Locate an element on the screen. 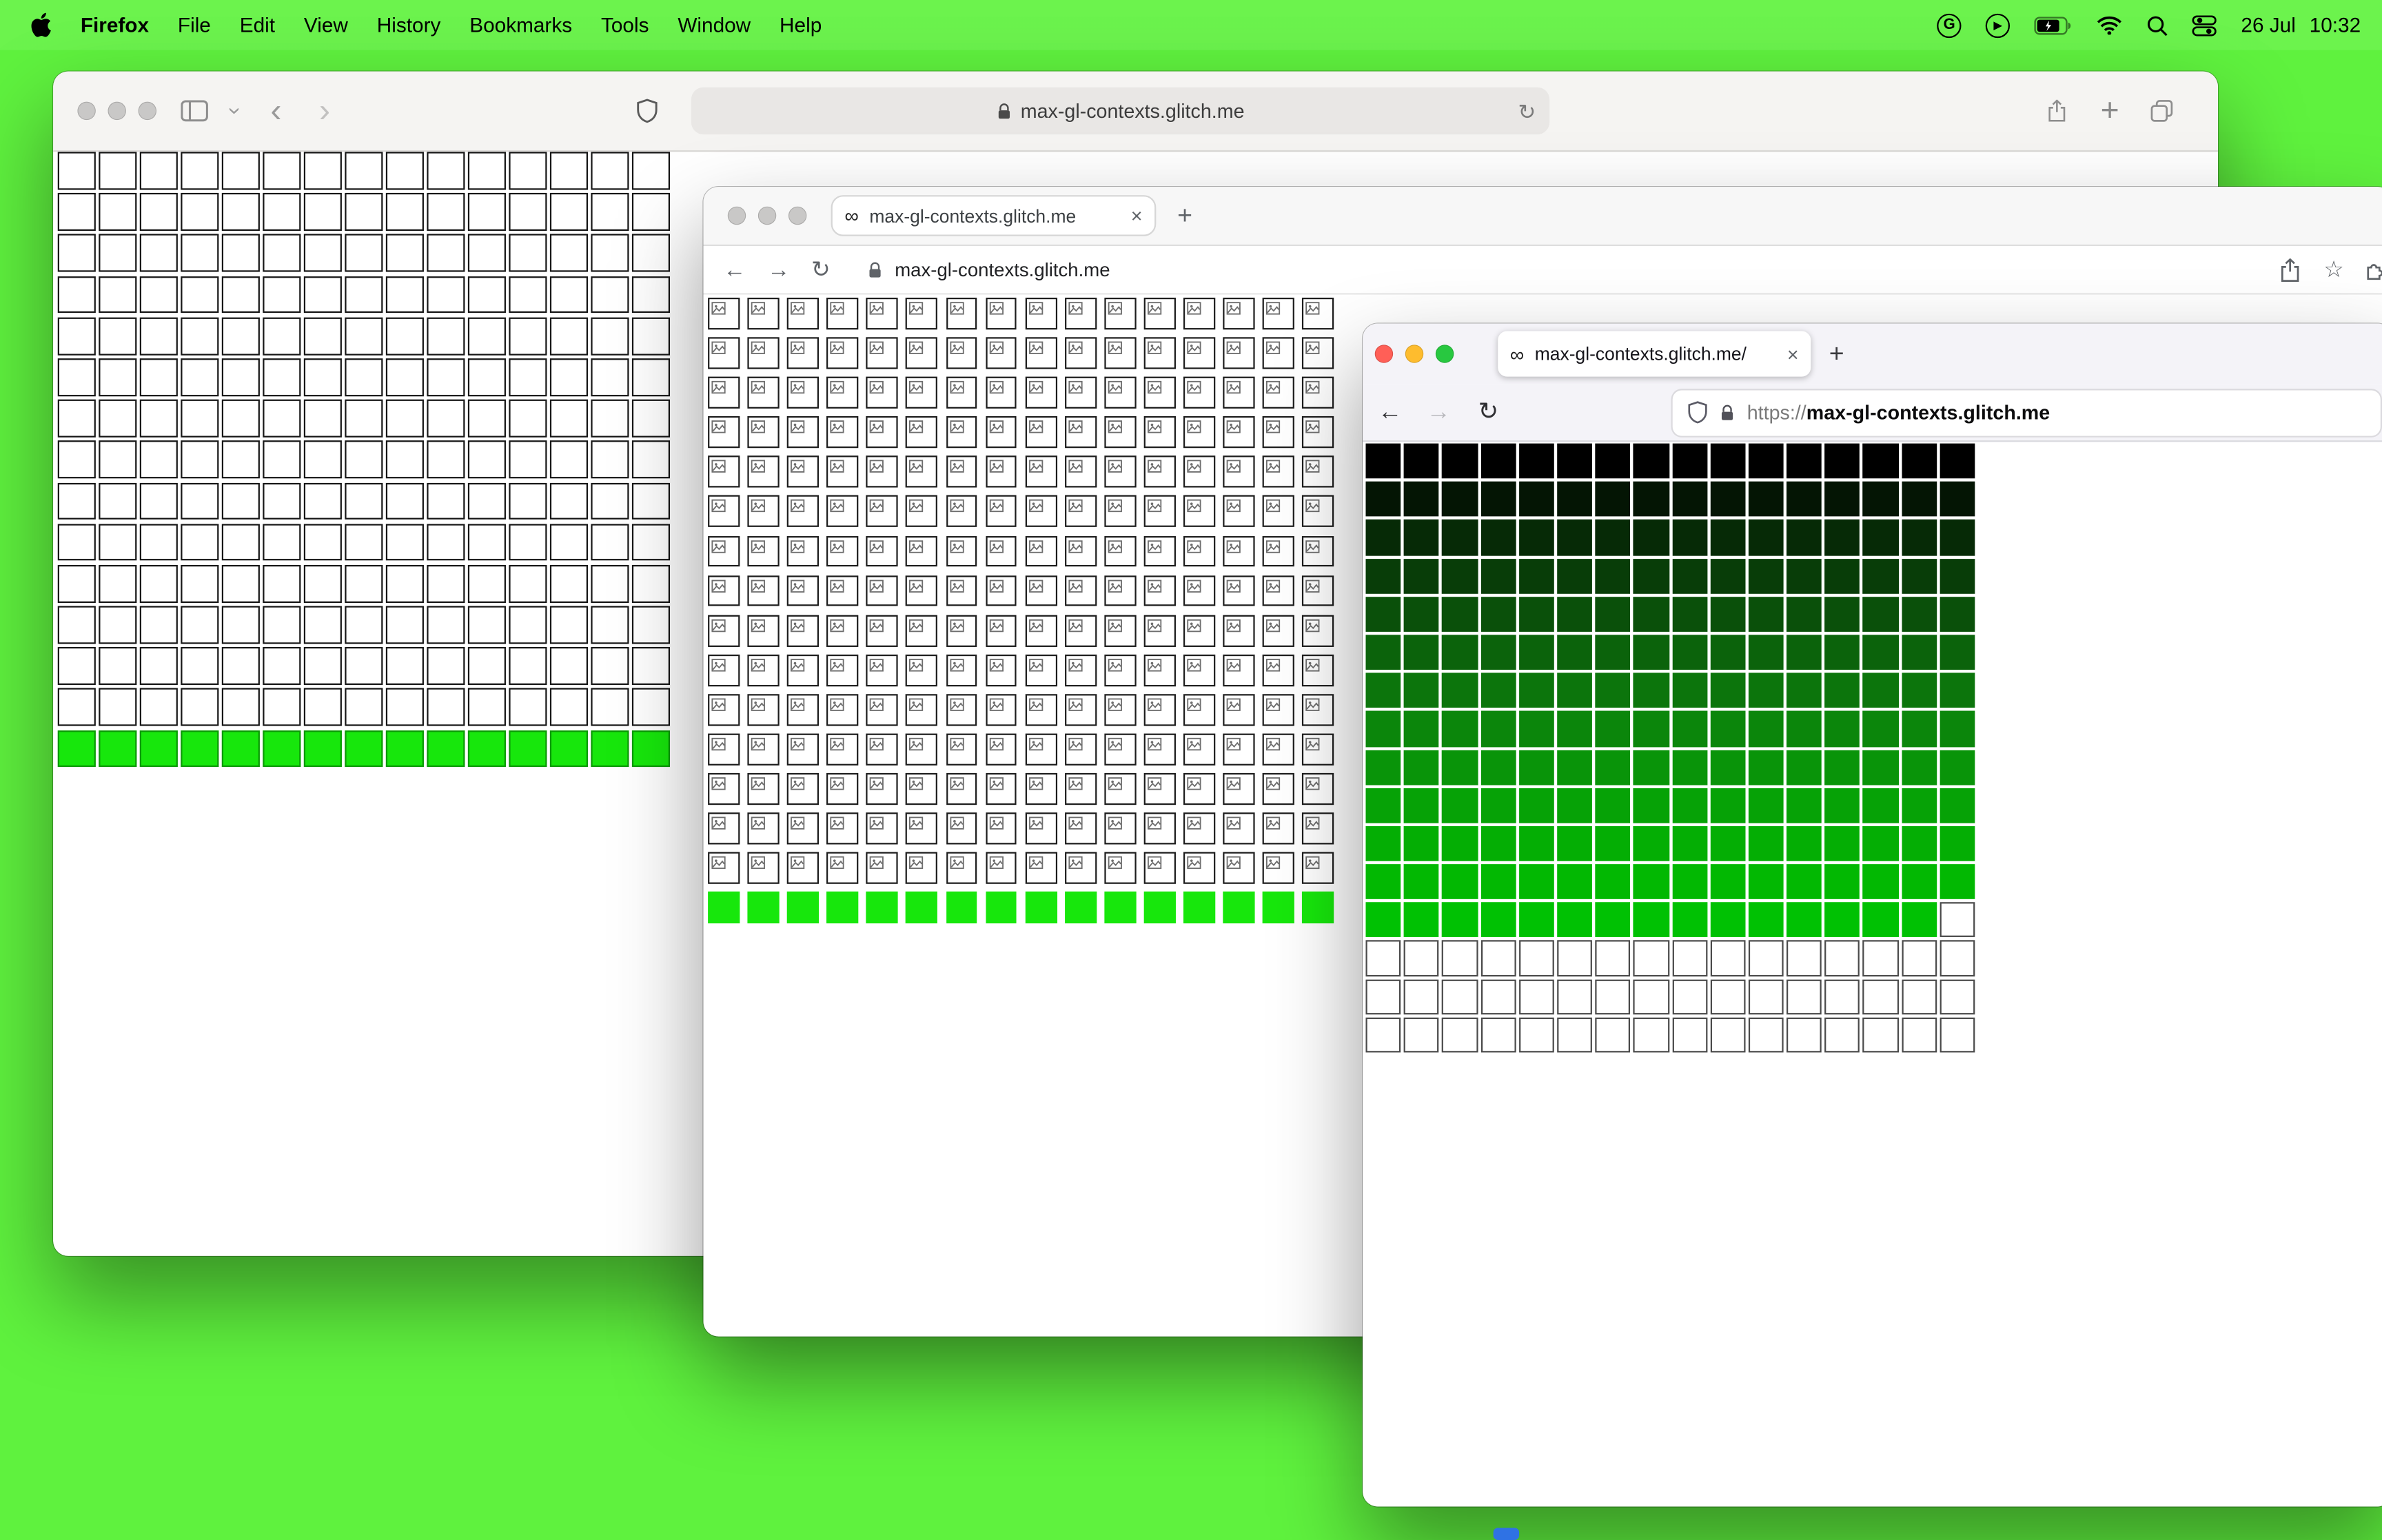  bookmark-star-icon: ☆ is located at coordinates (2333, 269).